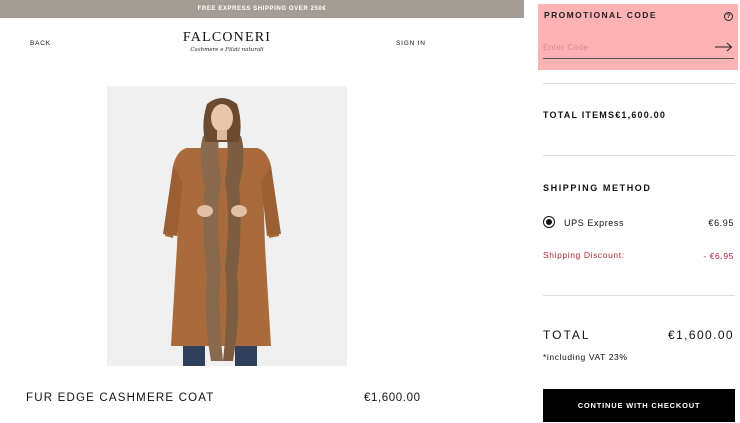  What do you see at coordinates (600, 15) in the screenshot?
I see `promo-code-title: PROMOTIONAL CODE` at bounding box center [600, 15].